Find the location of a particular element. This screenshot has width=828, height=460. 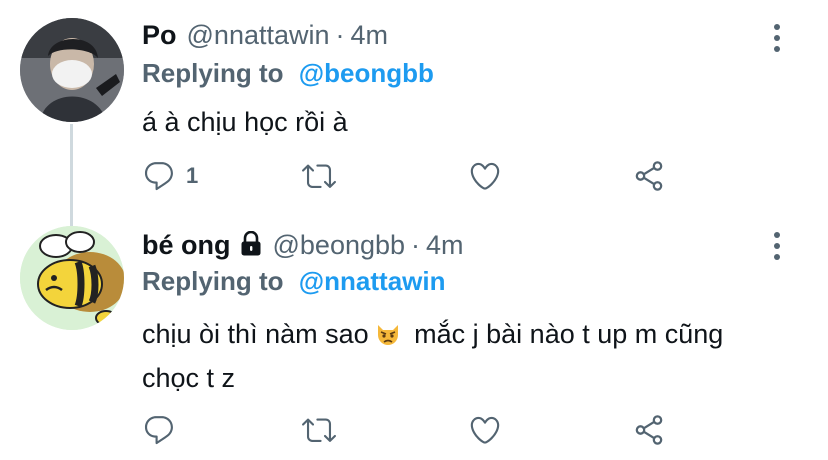

reply-button is located at coordinates (164, 430).